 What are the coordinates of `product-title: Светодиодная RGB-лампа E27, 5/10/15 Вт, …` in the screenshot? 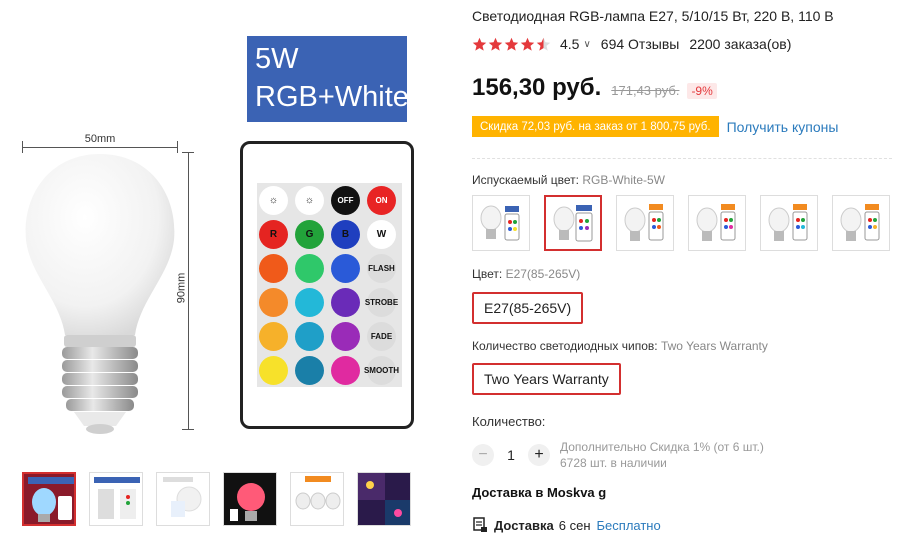 It's located at (653, 16).